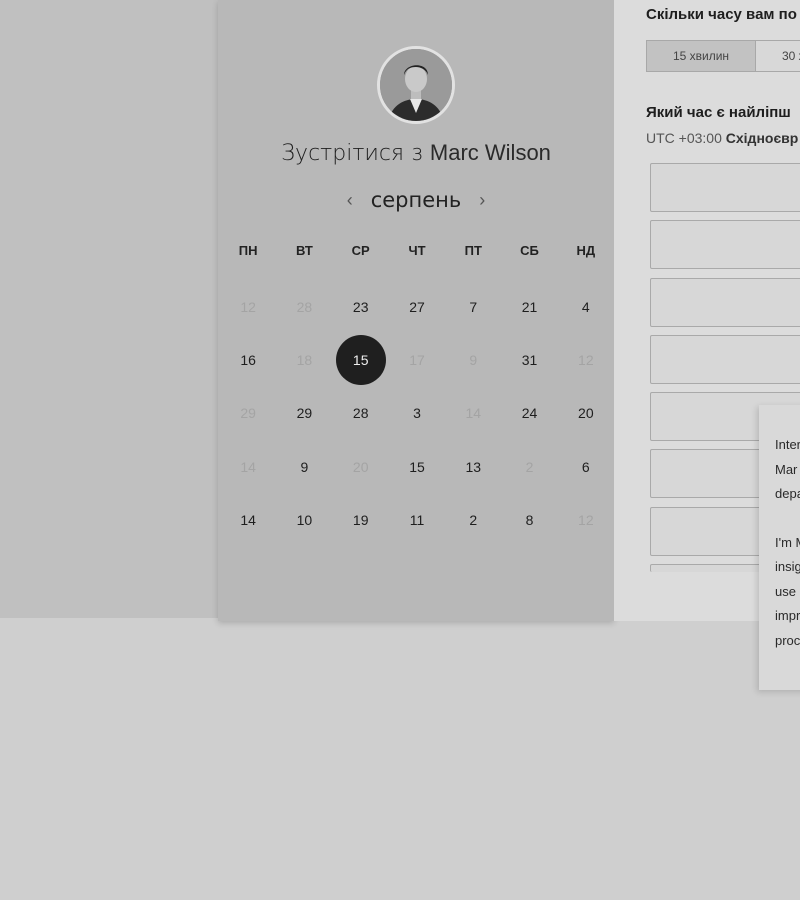 Image resolution: width=800 pixels, height=900 pixels. I want to click on calendar-day-number: 10, so click(304, 520).